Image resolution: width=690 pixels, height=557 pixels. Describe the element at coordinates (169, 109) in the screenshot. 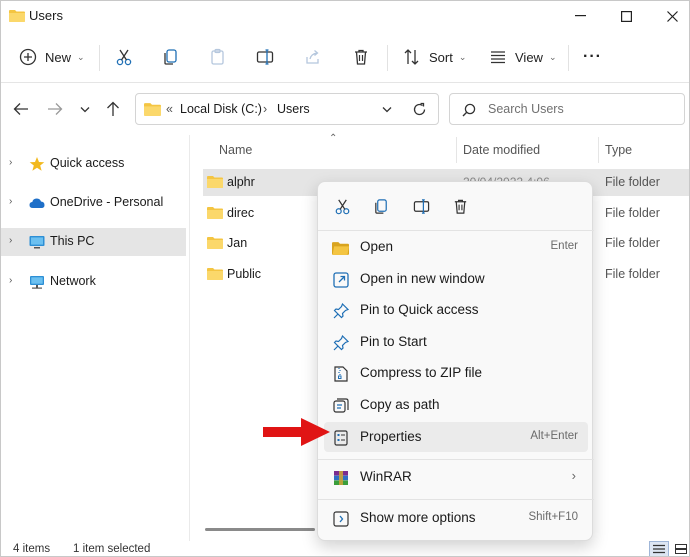

I see `breadcrumb-overflow: «` at that location.